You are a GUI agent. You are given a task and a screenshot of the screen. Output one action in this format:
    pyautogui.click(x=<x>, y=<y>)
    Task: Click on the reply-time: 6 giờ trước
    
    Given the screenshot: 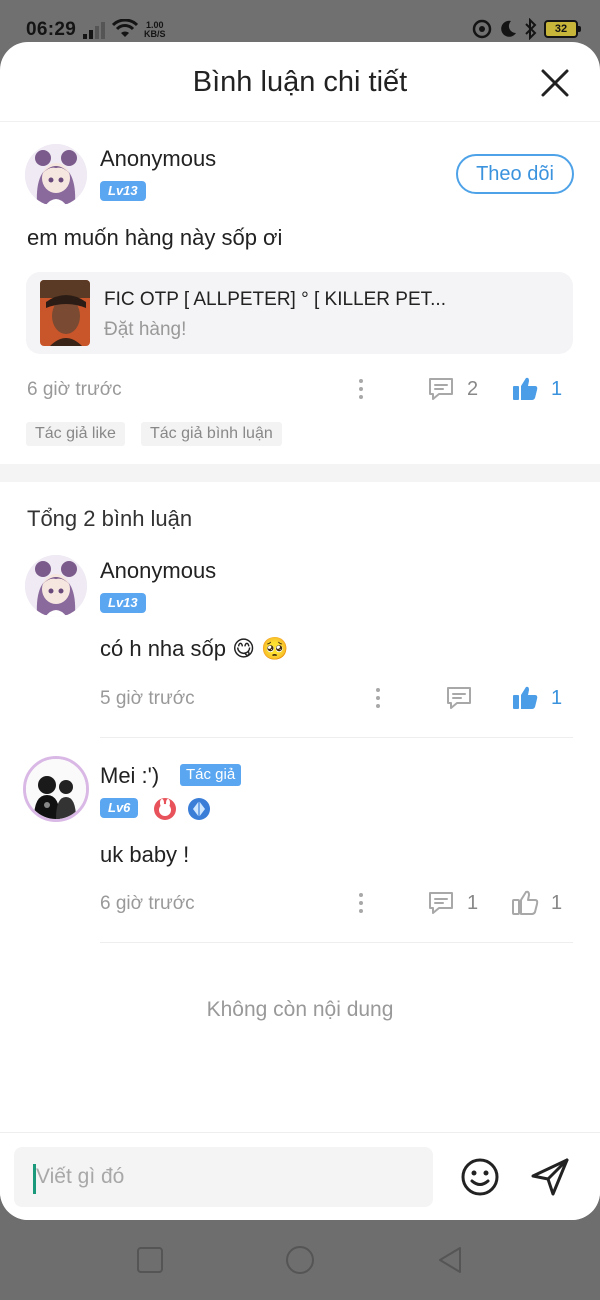 What is the action you would take?
    pyautogui.click(x=147, y=903)
    